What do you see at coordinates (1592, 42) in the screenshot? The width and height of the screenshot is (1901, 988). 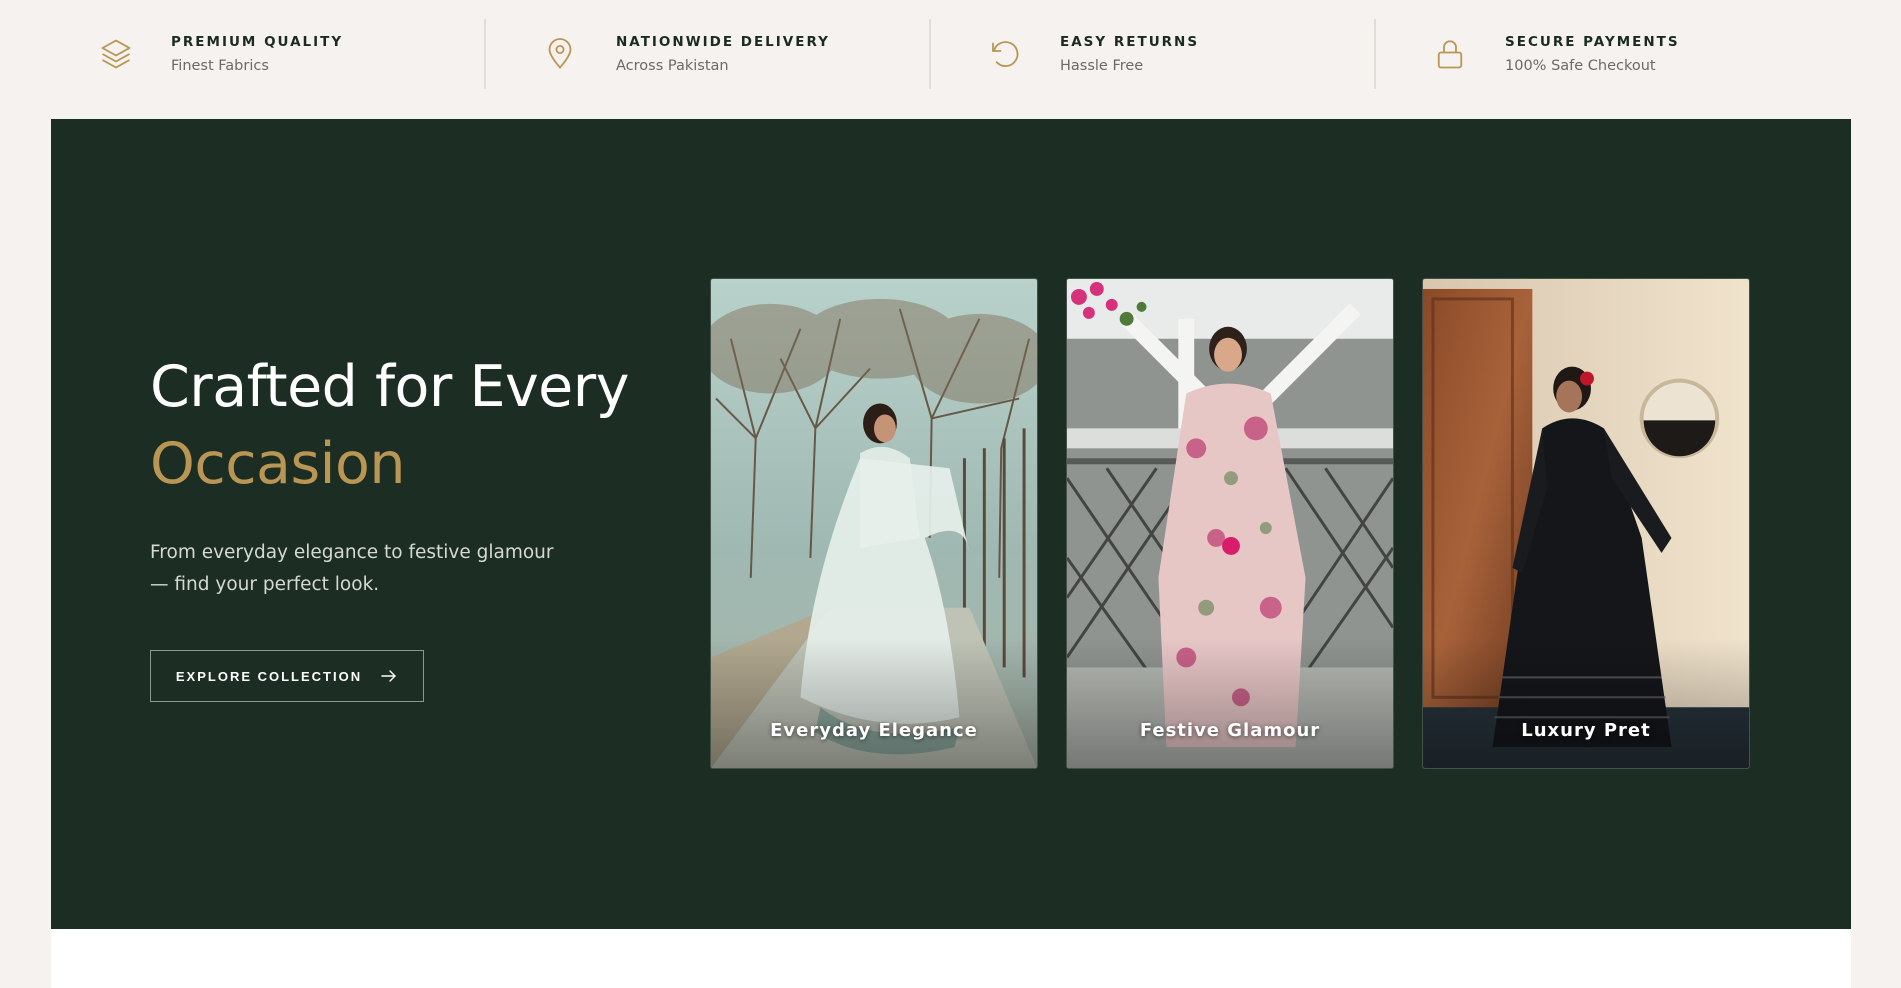 I see `feature-title: SECURE PAYMENTS` at bounding box center [1592, 42].